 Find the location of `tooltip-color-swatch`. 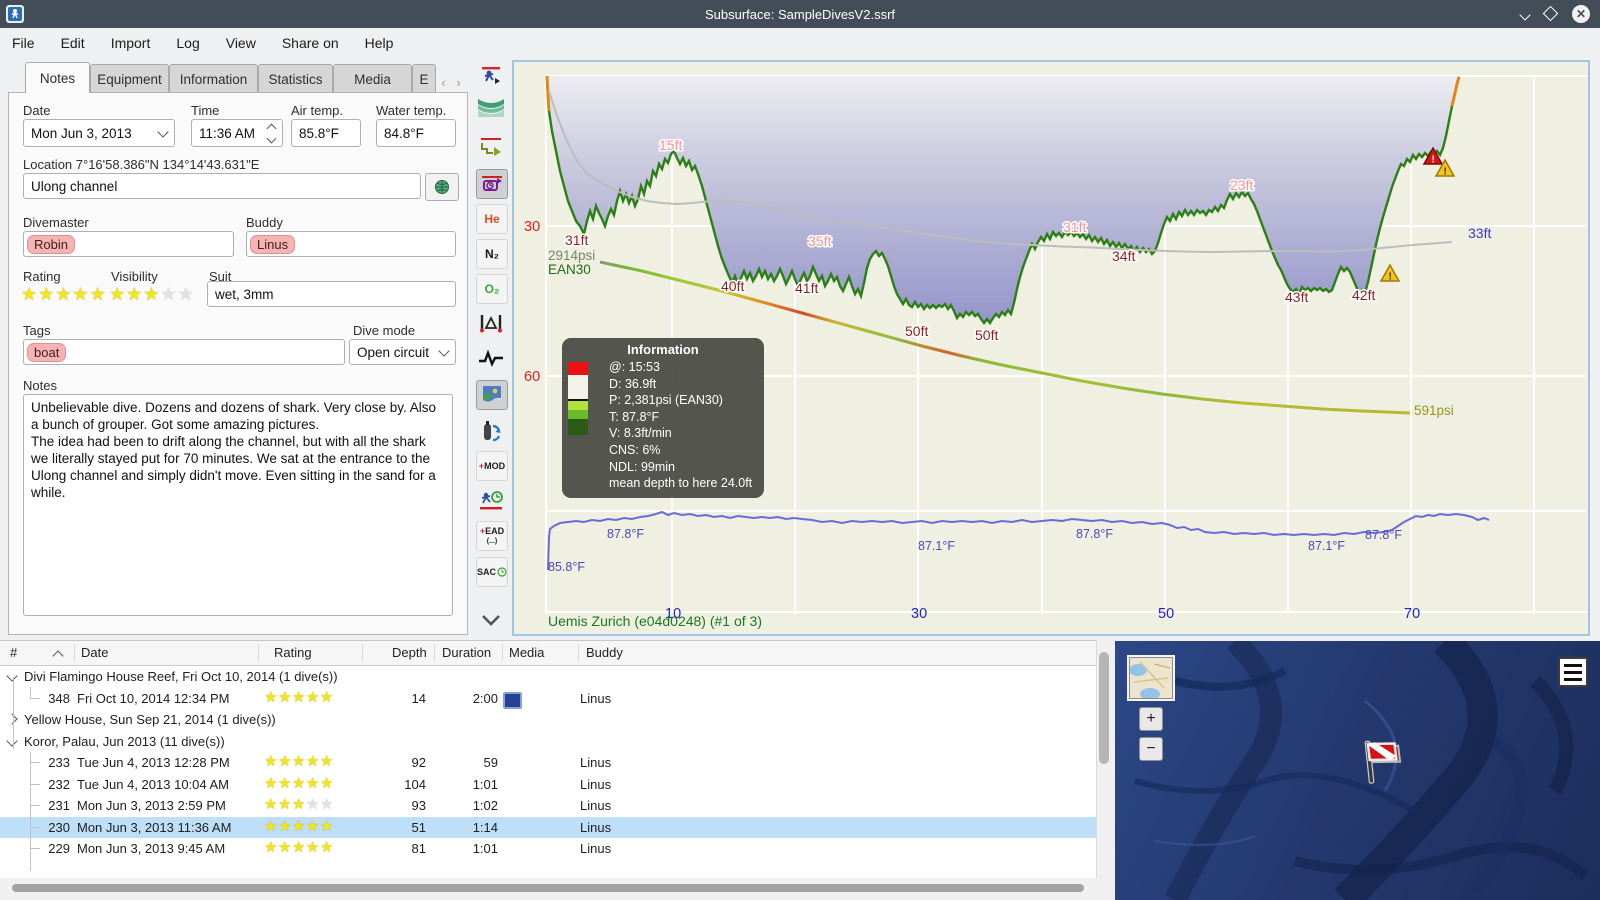

tooltip-color-swatch is located at coordinates (578, 398).